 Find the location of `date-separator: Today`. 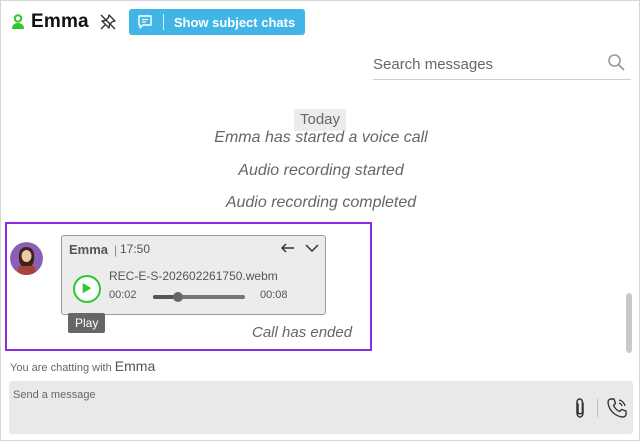

date-separator: Today is located at coordinates (320, 120).